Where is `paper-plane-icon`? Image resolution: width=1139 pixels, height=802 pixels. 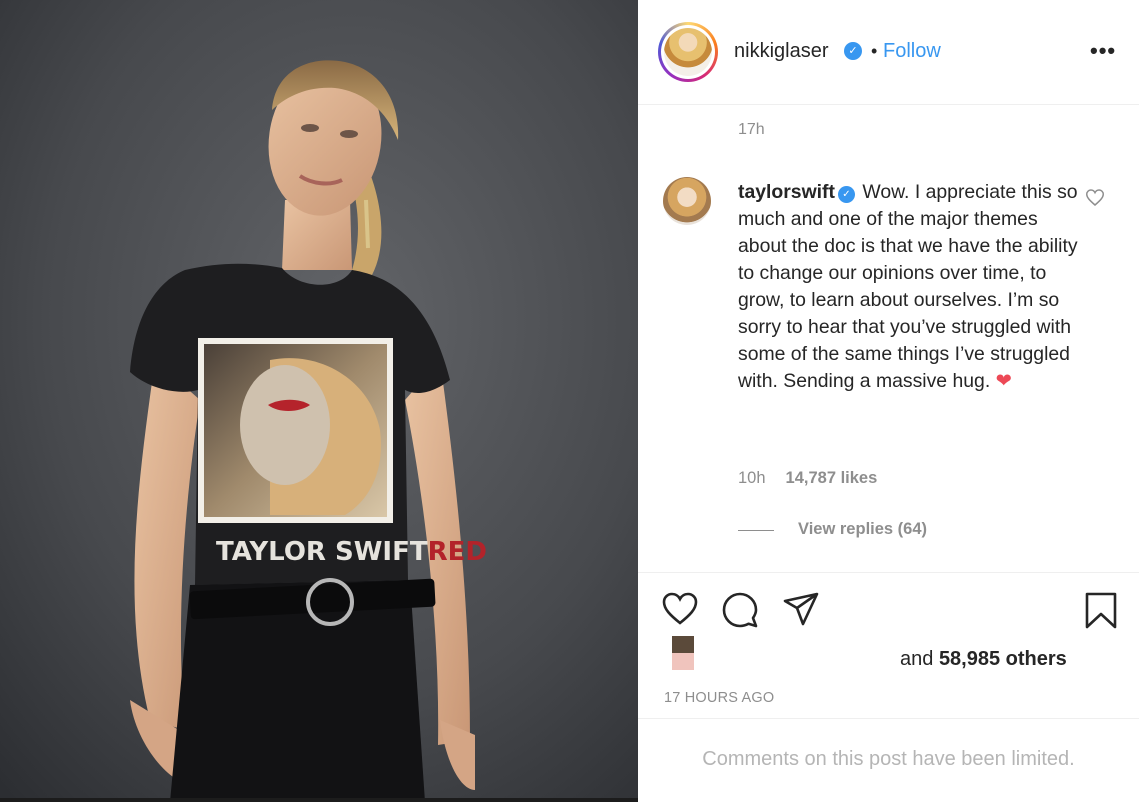
paper-plane-icon is located at coordinates (801, 609).